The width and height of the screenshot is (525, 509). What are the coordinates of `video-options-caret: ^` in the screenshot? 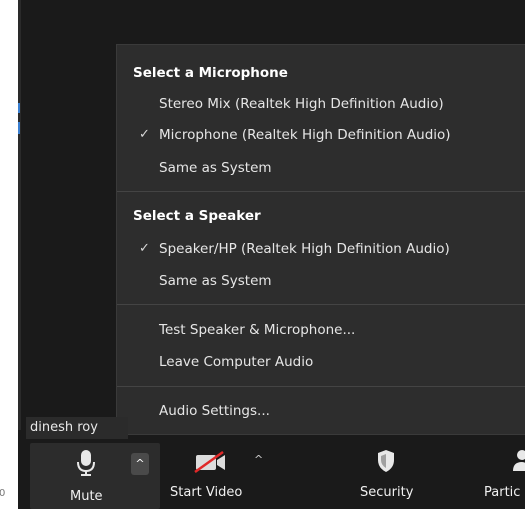 It's located at (258, 459).